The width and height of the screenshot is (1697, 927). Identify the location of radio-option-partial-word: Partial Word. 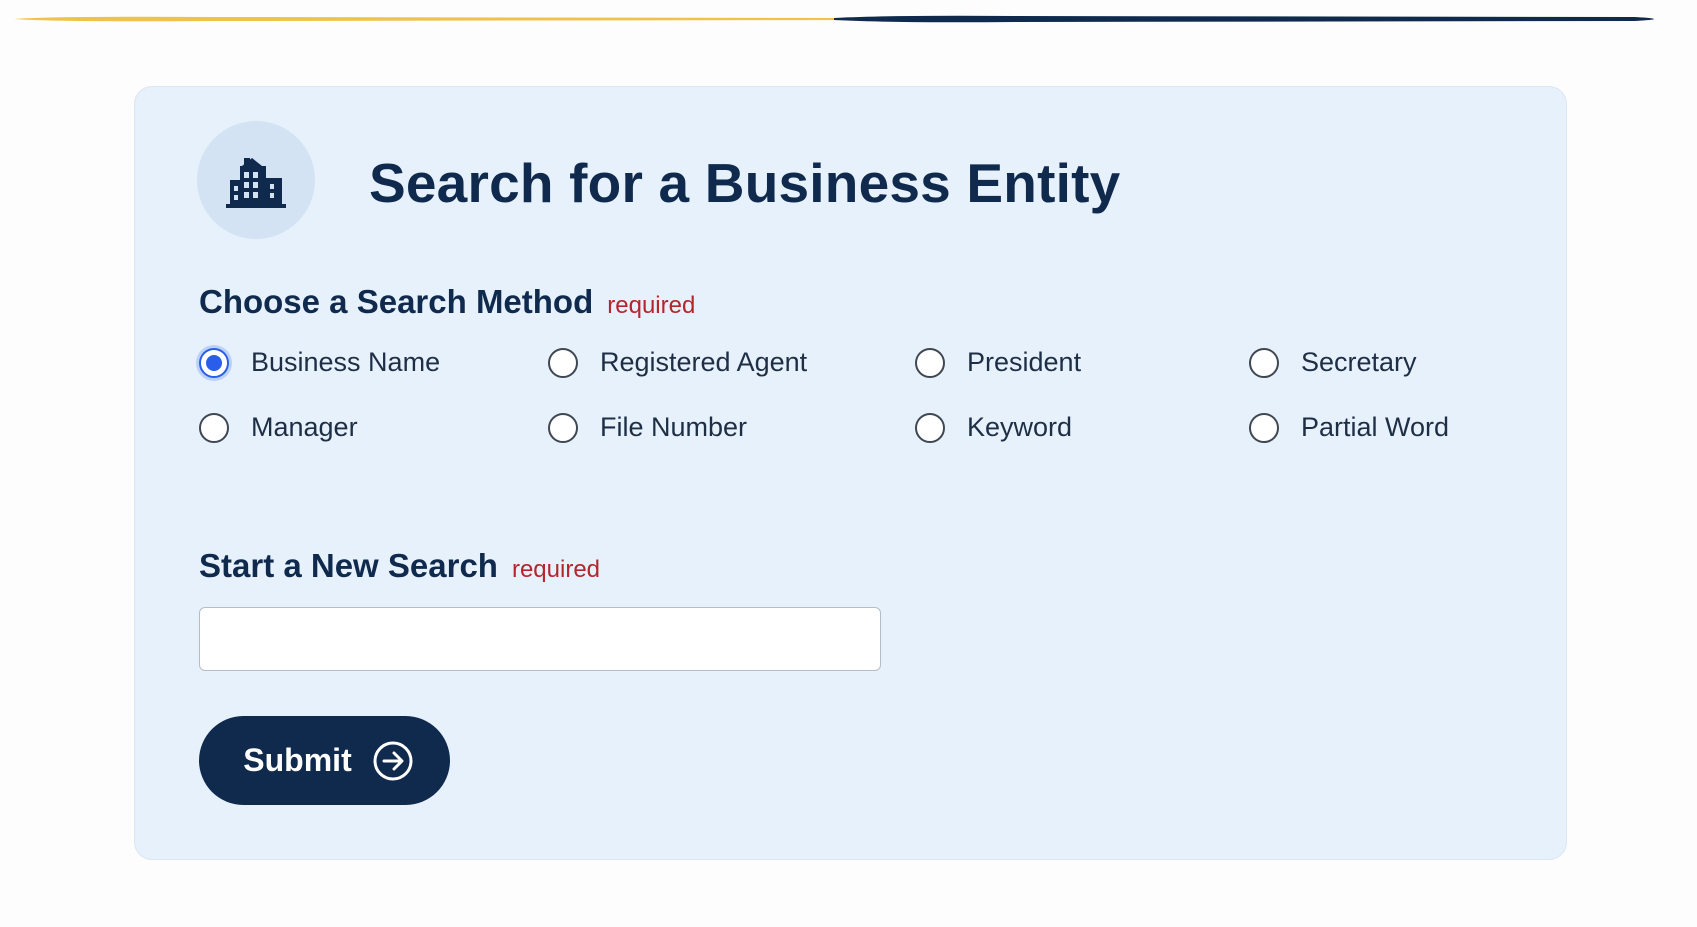
(1349, 427).